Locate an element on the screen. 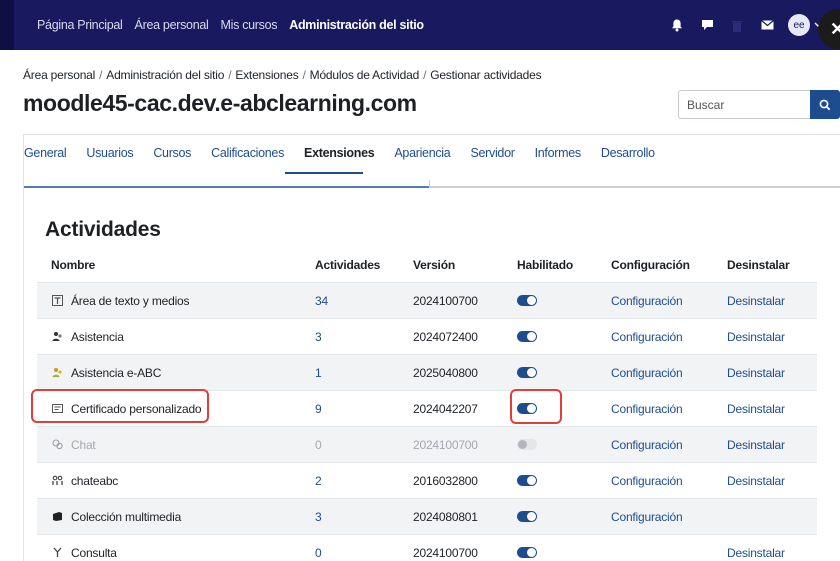 This screenshot has height=561, width=840. breadcrumb-manage-activities: Gestionar actividades is located at coordinates (486, 75).